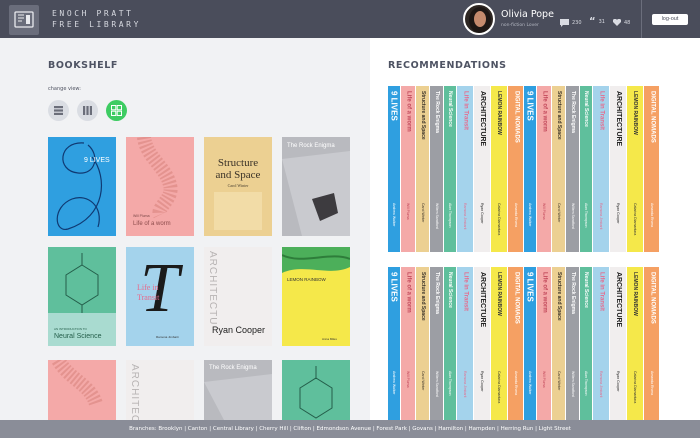 The image size is (700, 438). Describe the element at coordinates (670, 19) in the screenshot. I see `logout-button: log-out` at that location.